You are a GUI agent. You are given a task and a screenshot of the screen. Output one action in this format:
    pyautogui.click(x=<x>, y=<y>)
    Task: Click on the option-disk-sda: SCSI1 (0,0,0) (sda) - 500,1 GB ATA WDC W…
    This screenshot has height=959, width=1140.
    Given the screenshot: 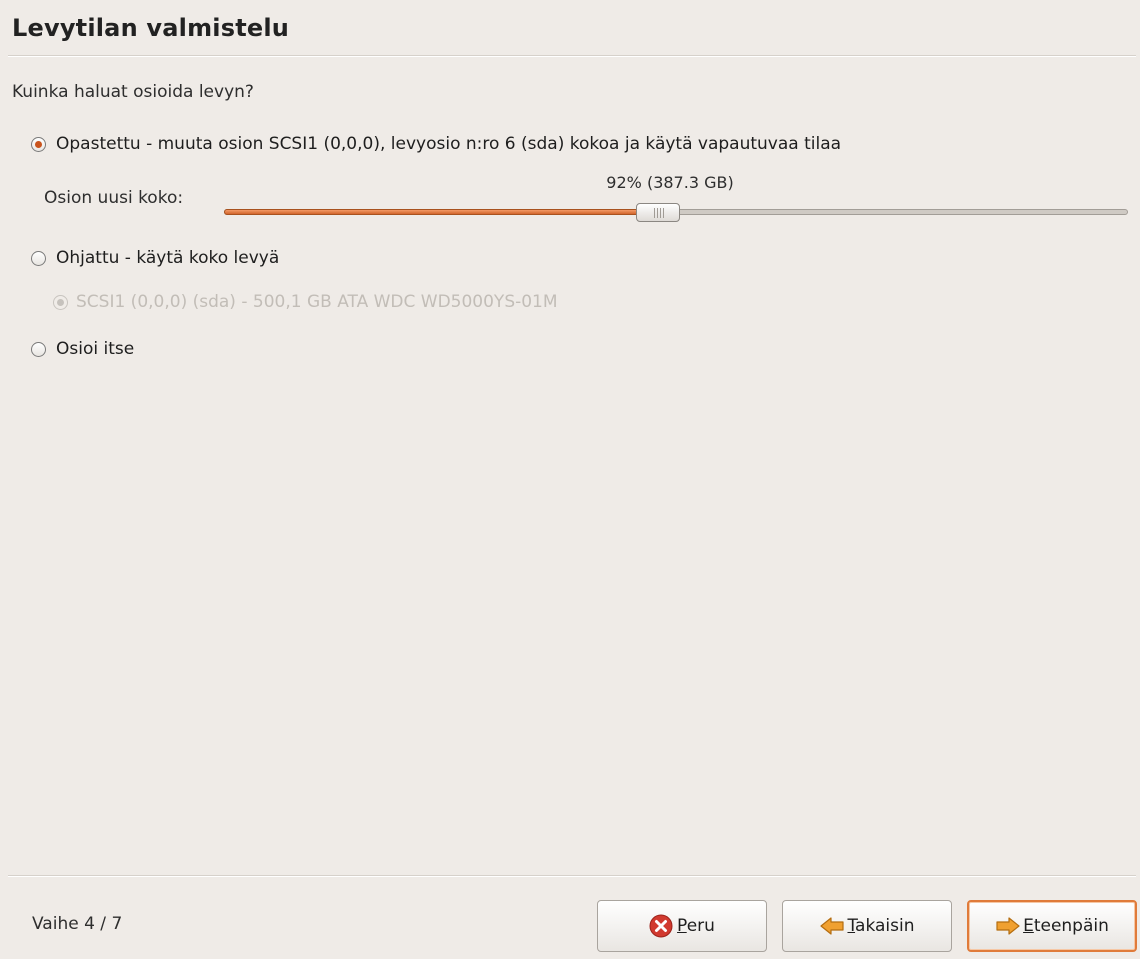 What is the action you would take?
    pyautogui.click(x=305, y=302)
    